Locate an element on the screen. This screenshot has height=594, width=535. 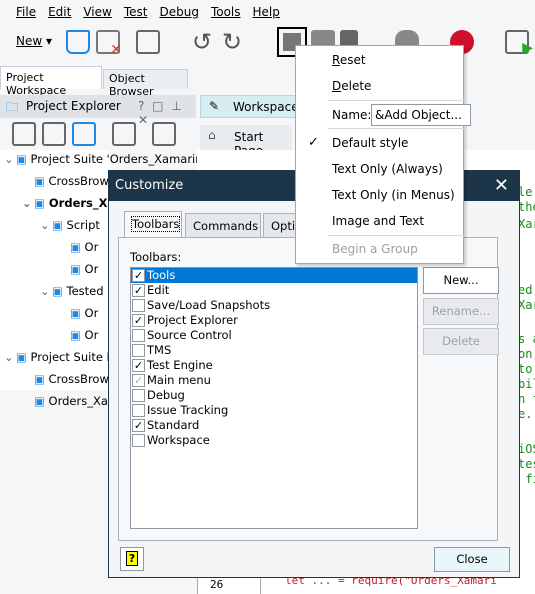
code-fragment: on is located at coordinates (525, 354).